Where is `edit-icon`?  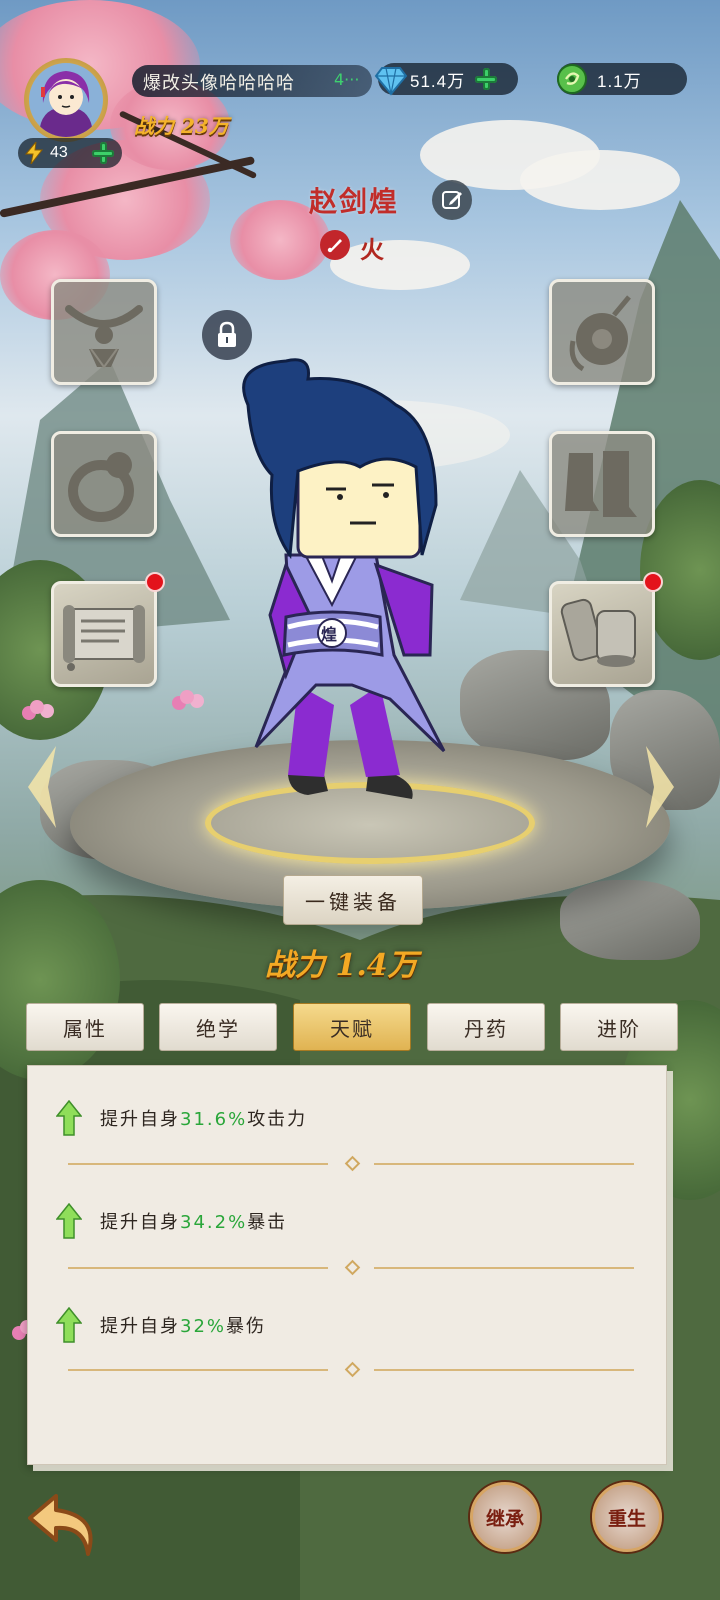
edit-icon is located at coordinates (452, 200).